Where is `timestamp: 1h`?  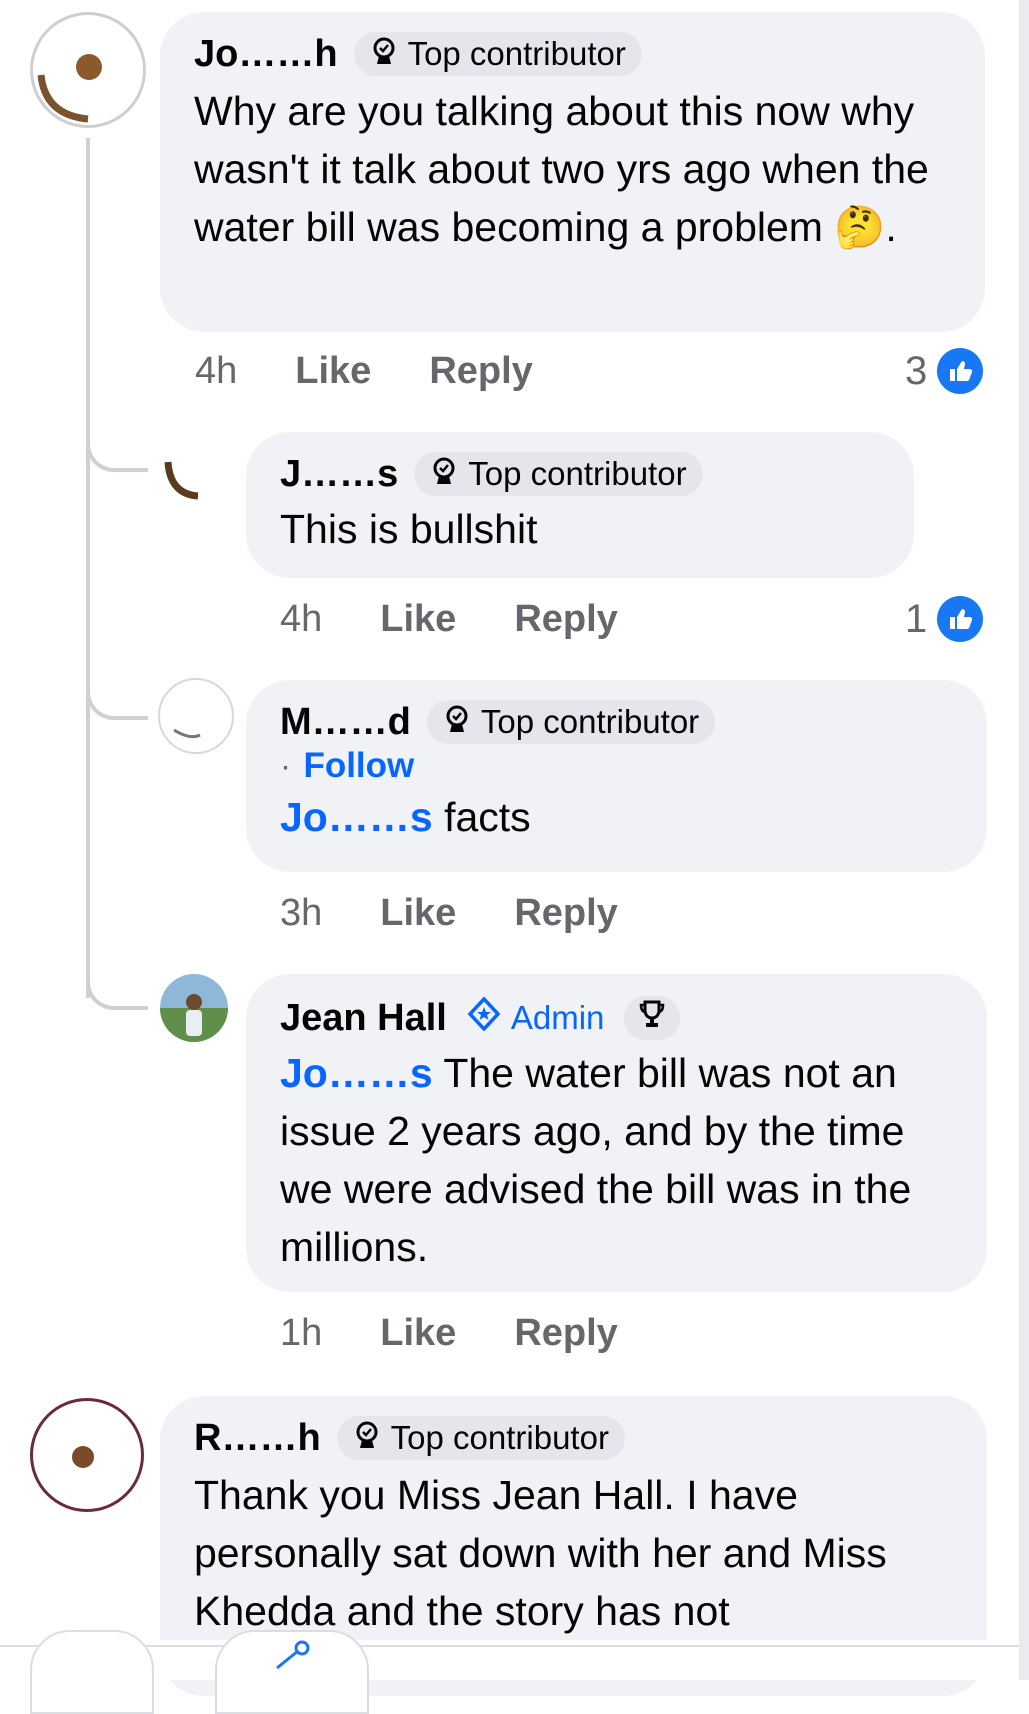
timestamp: 1h is located at coordinates (301, 1333).